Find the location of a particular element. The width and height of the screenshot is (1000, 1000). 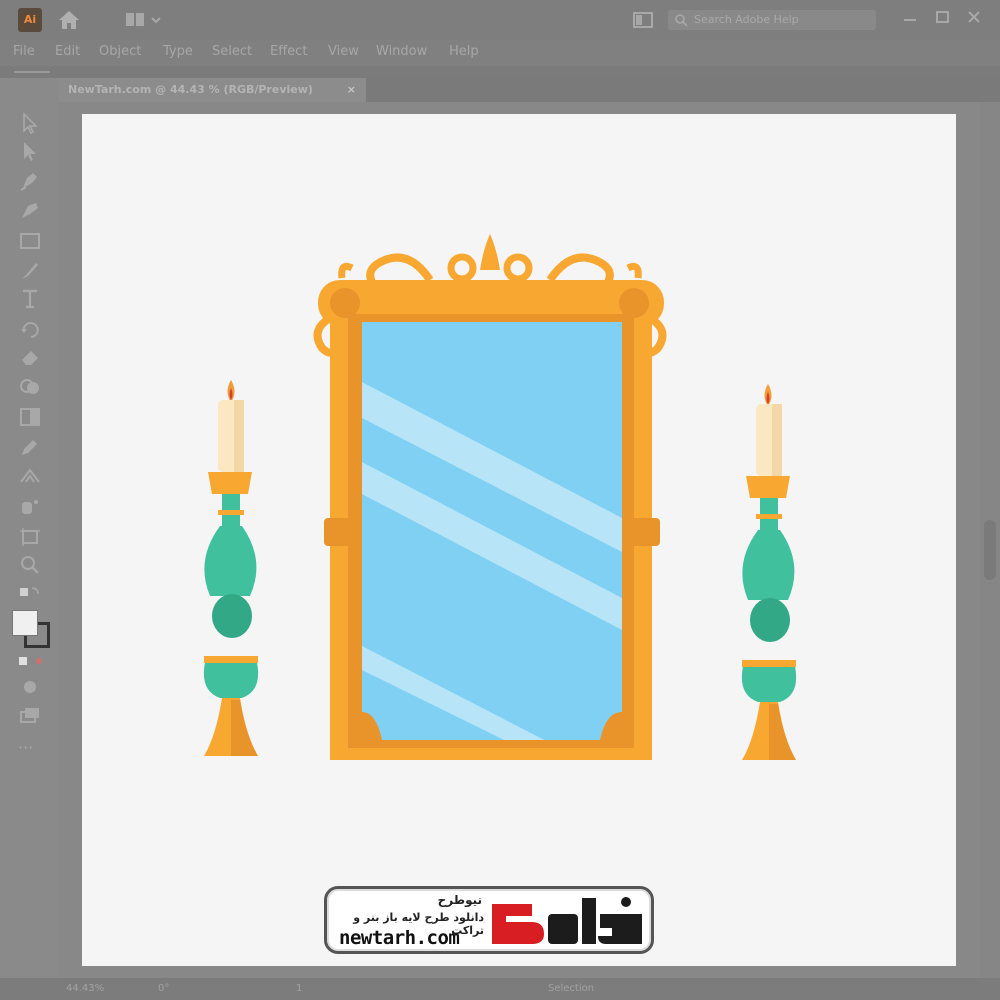

right-candle is located at coordinates (769, 572).